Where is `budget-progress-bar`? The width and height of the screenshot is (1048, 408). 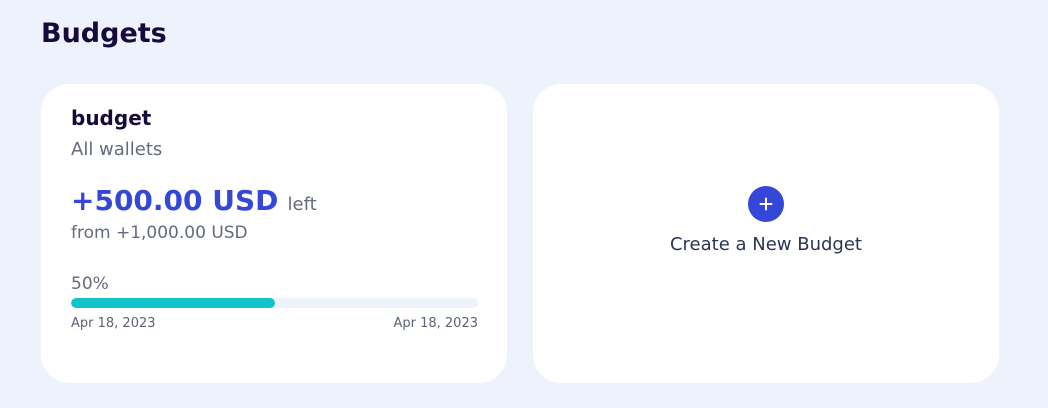
budget-progress-bar is located at coordinates (274, 303).